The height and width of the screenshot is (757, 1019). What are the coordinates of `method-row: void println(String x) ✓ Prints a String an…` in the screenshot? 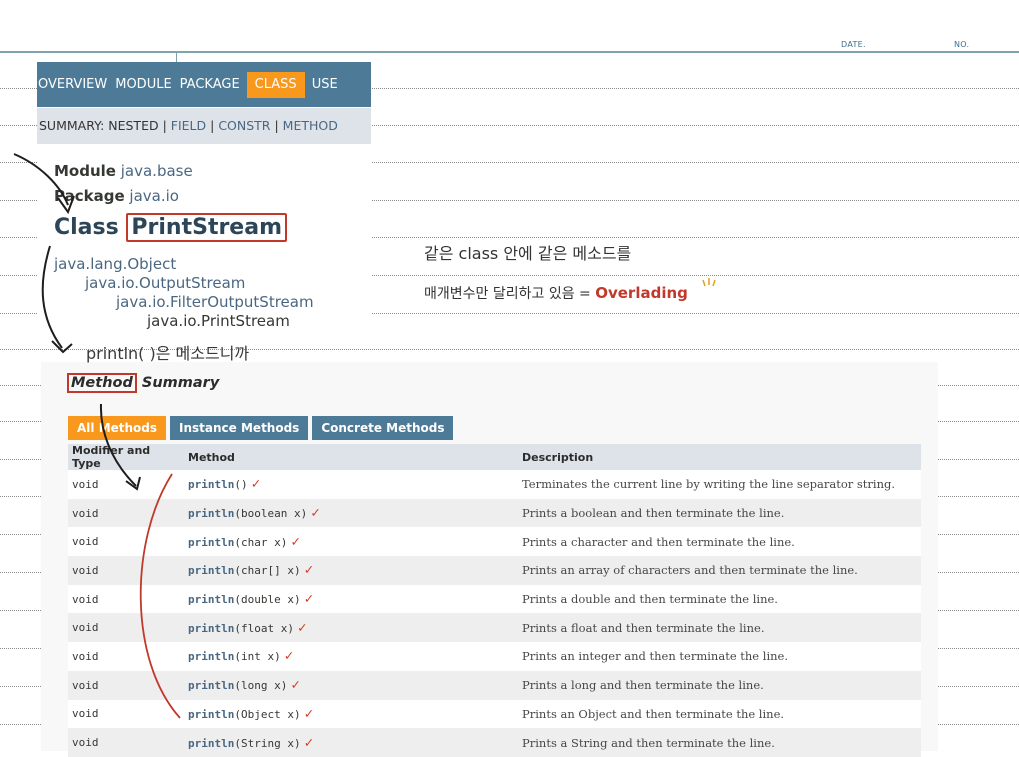 It's located at (494, 742).